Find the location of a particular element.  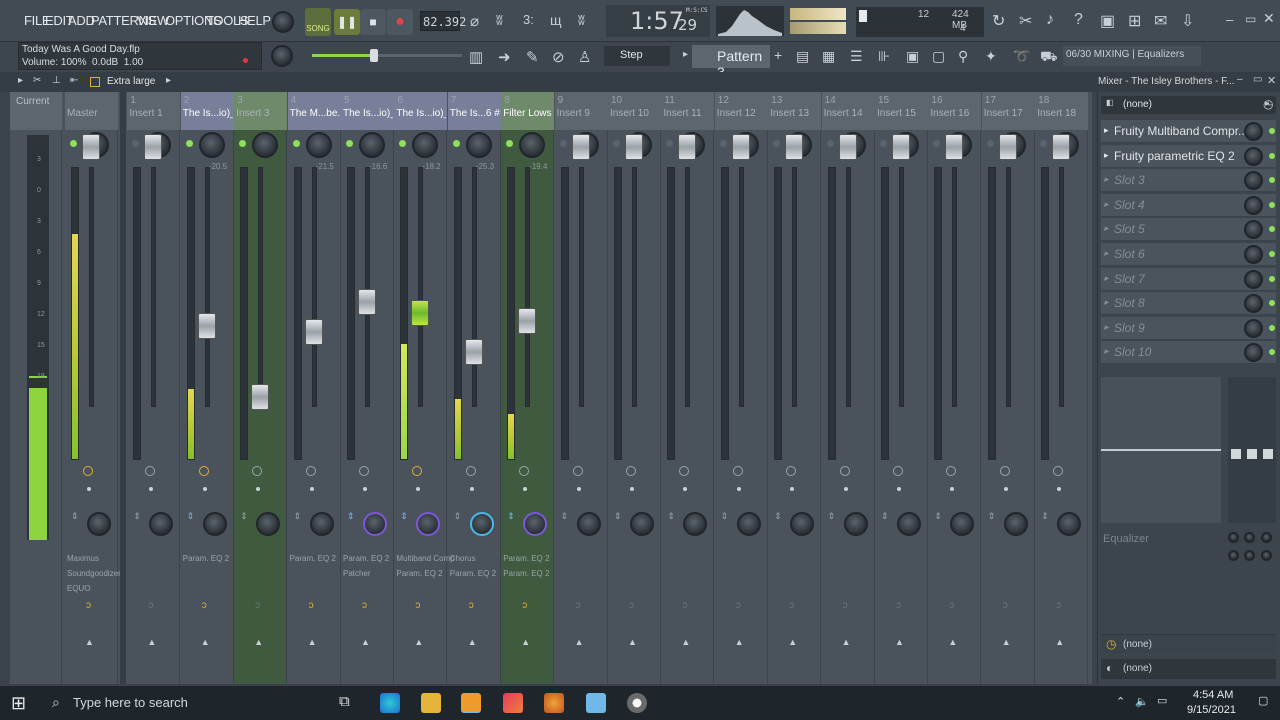

slot-mix-knob is located at coordinates (1253, 131).